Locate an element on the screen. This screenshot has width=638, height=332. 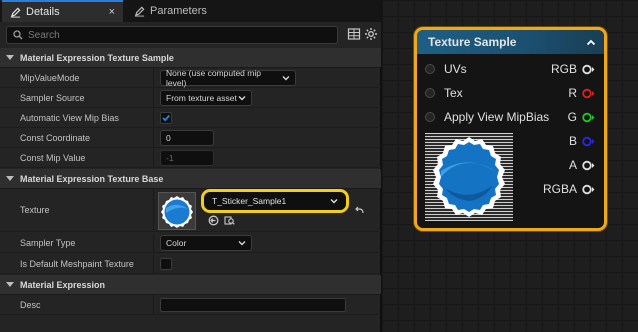
node-header: Texture Sample is located at coordinates (510, 42).